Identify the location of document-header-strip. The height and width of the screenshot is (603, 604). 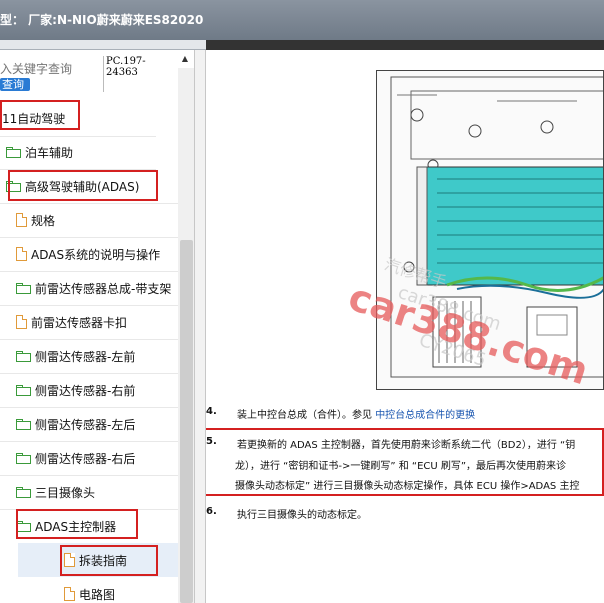
(405, 45).